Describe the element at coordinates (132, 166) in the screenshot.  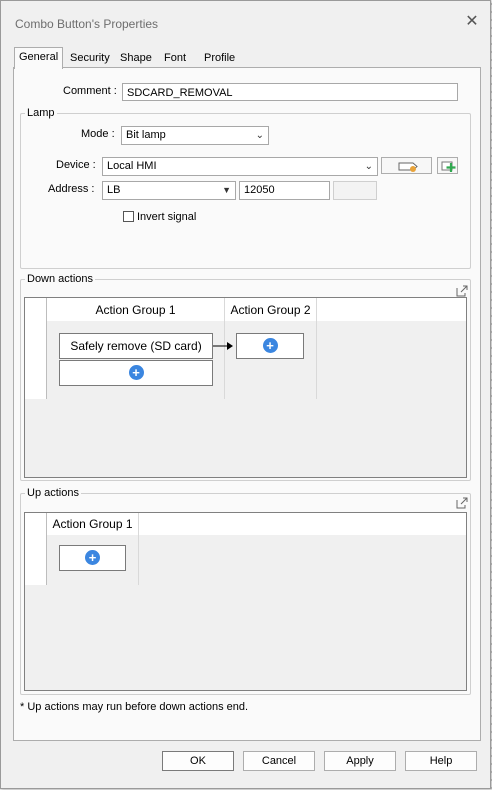
I see `device-value: Local HMI` at that location.